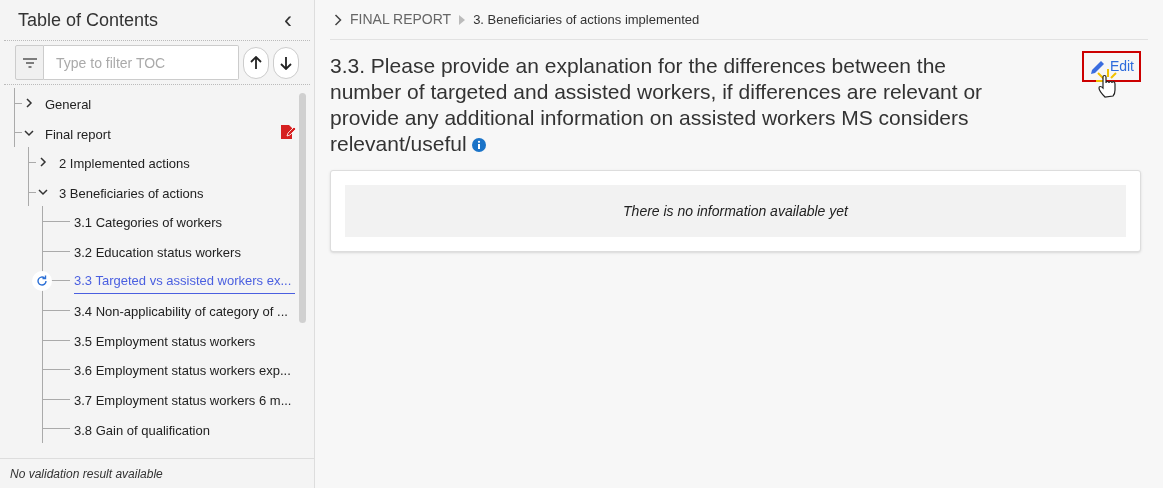 The height and width of the screenshot is (488, 1163). I want to click on triangle-right-icon, so click(462, 19).